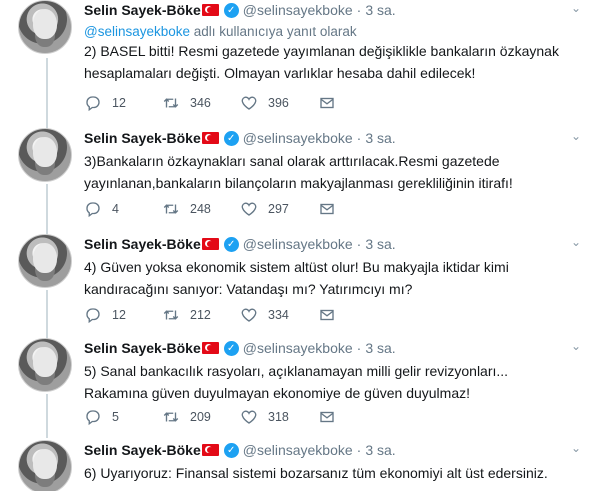  I want to click on like-button: 318, so click(279, 417).